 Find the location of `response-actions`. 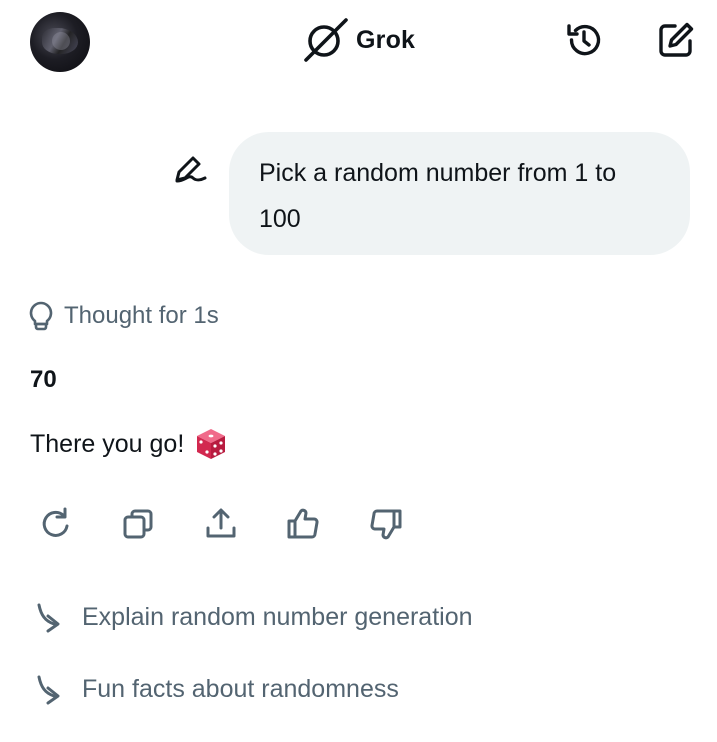

response-actions is located at coordinates (358, 524).